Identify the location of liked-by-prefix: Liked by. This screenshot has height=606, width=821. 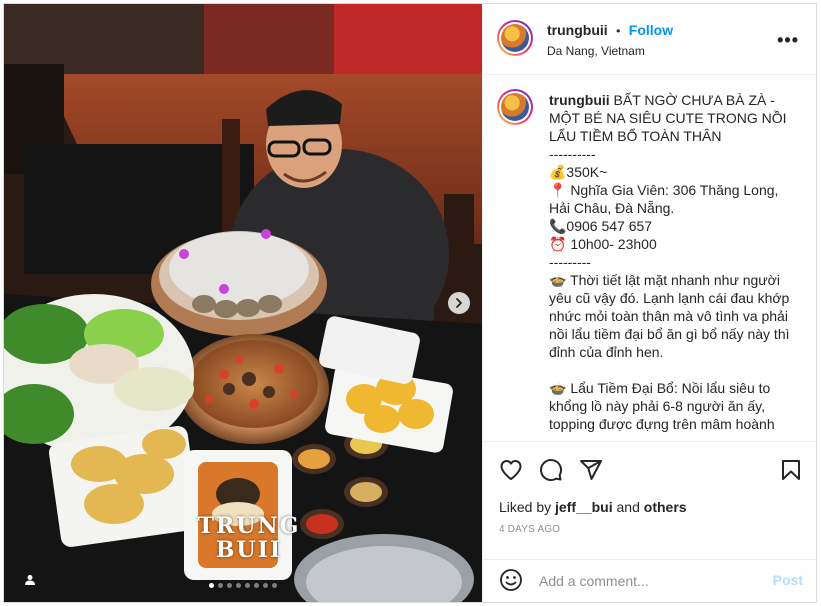
(525, 507).